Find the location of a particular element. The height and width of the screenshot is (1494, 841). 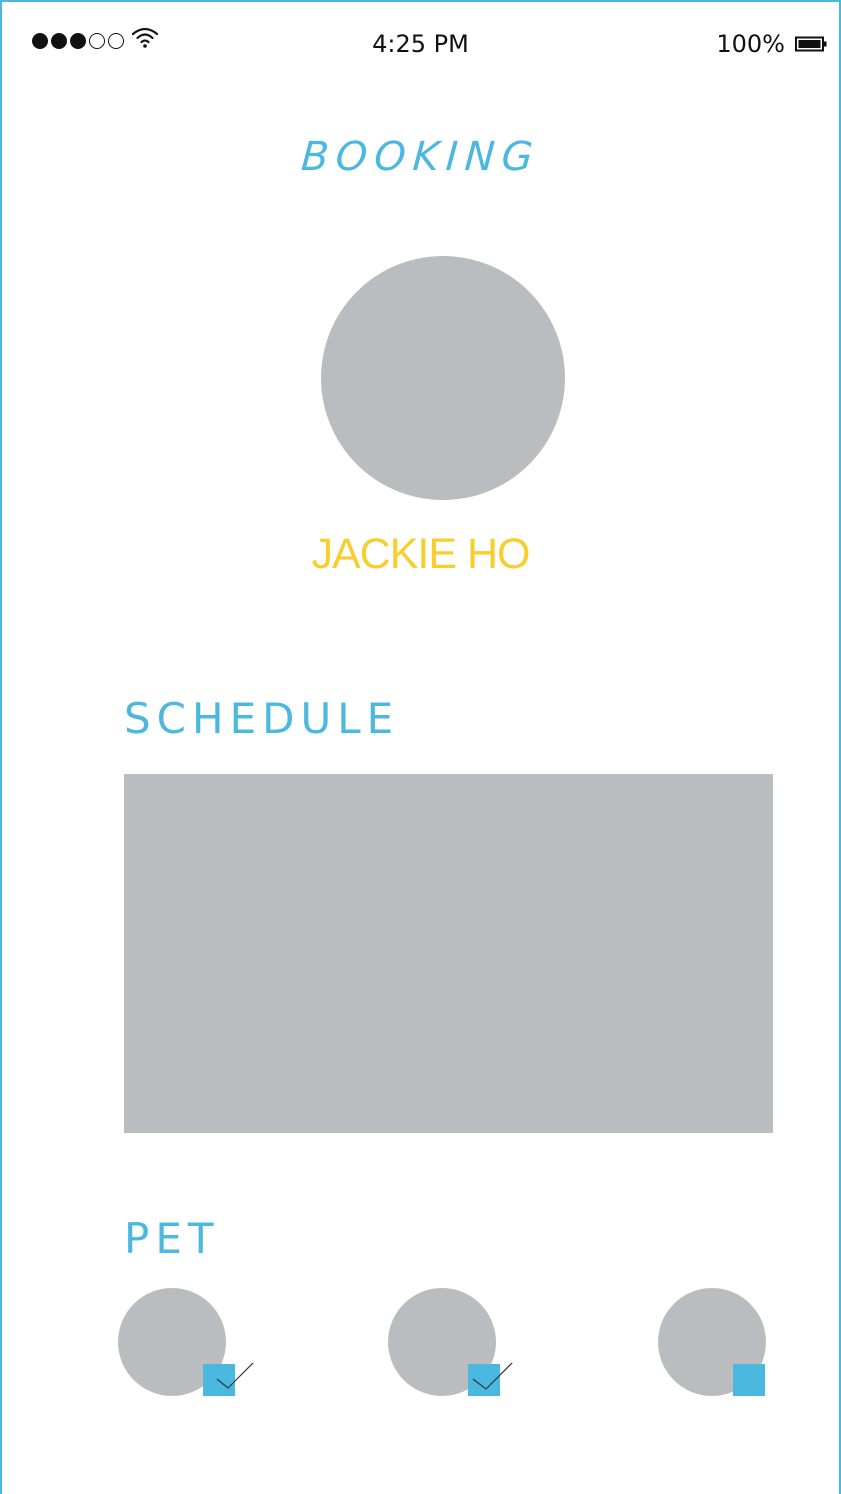

battery-icon is located at coordinates (811, 44).